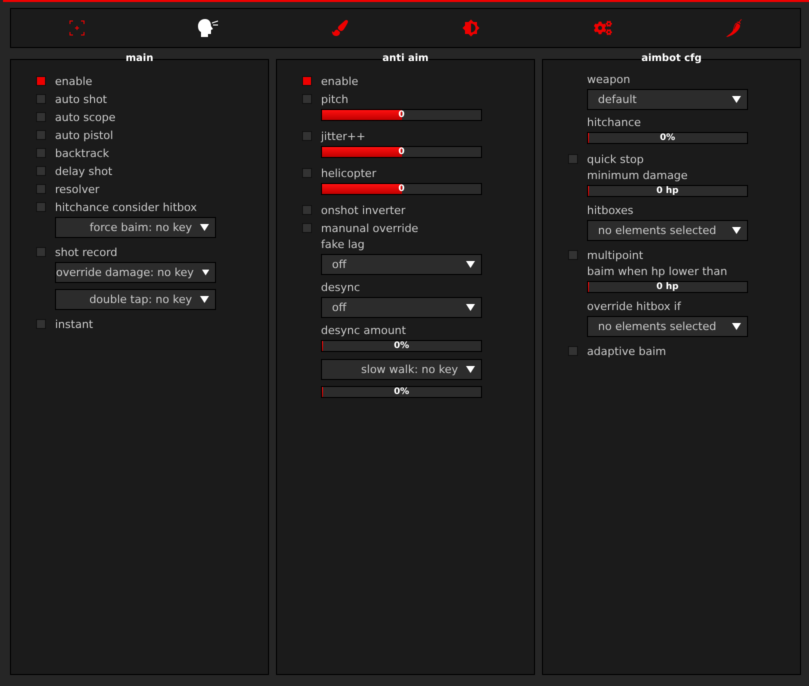 This screenshot has width=809, height=686. Describe the element at coordinates (413, 136) in the screenshot. I see `checkbox: jitter++` at that location.